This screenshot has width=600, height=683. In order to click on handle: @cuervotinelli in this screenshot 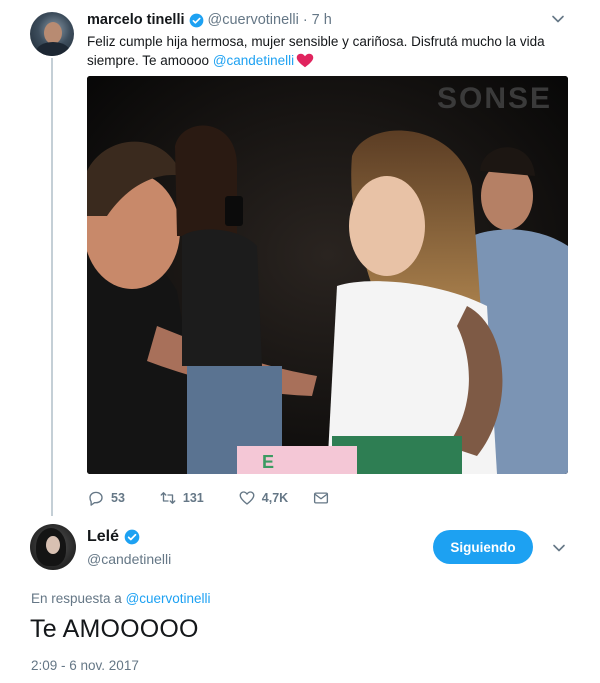, I will do `click(253, 20)`.